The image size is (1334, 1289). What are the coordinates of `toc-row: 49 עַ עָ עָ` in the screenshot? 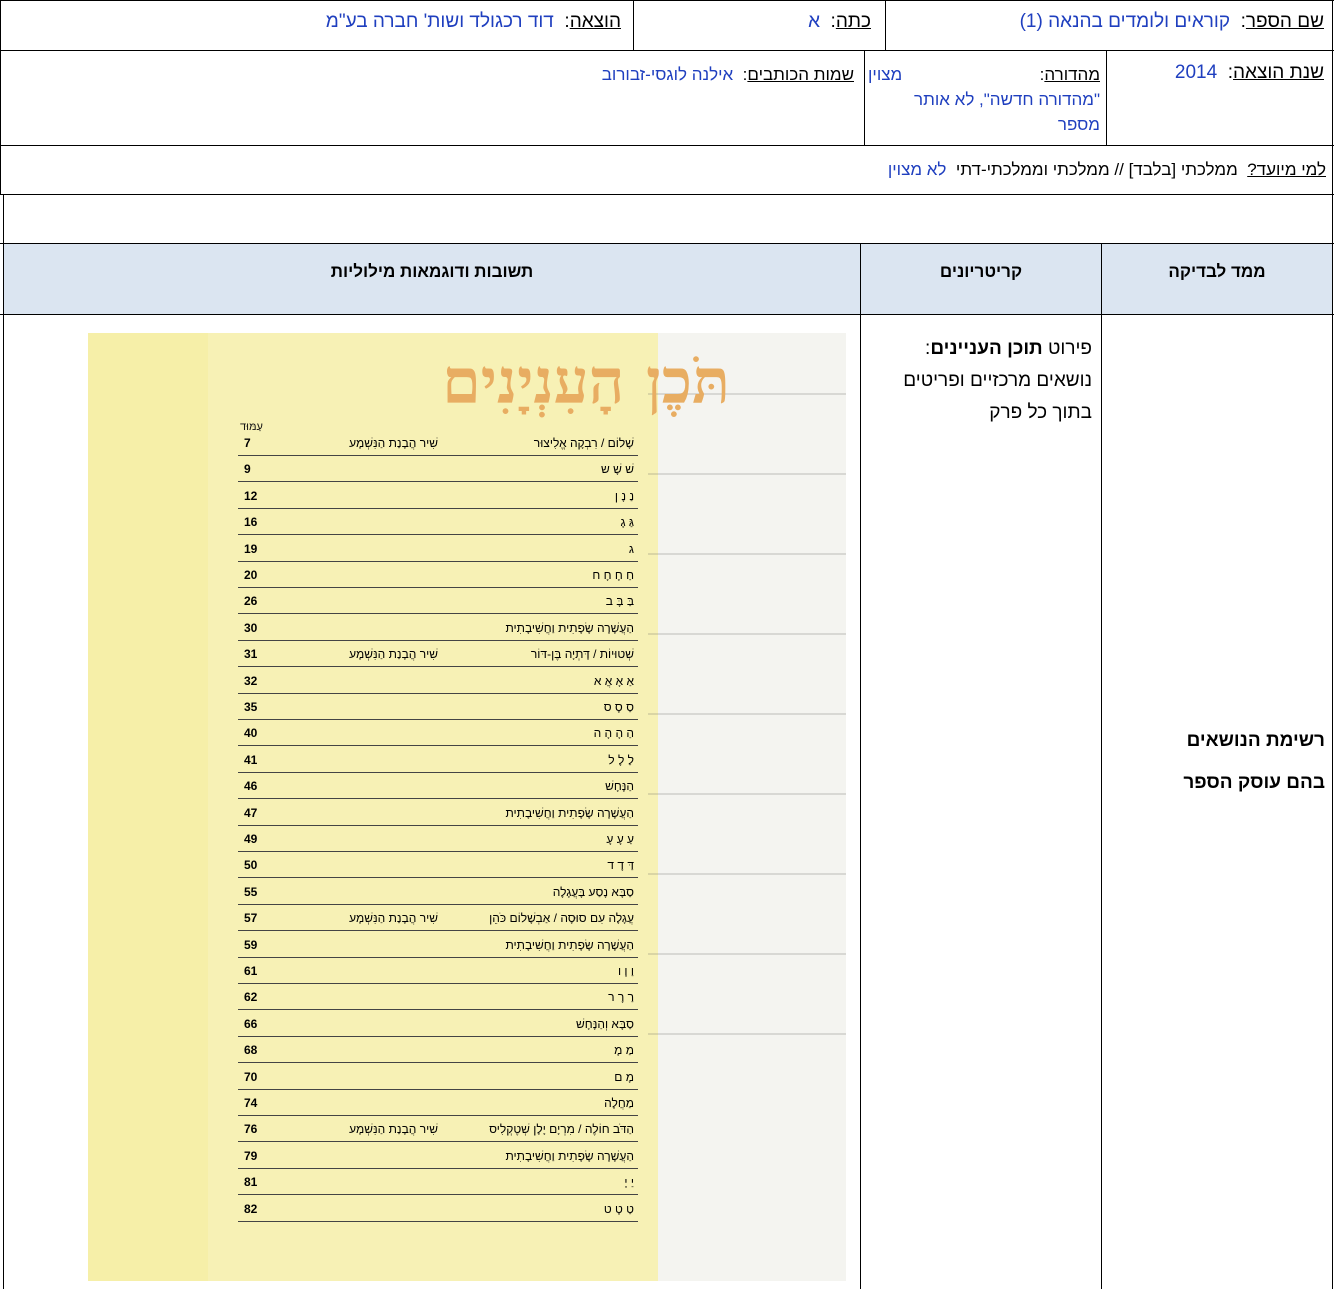 It's located at (438, 840).